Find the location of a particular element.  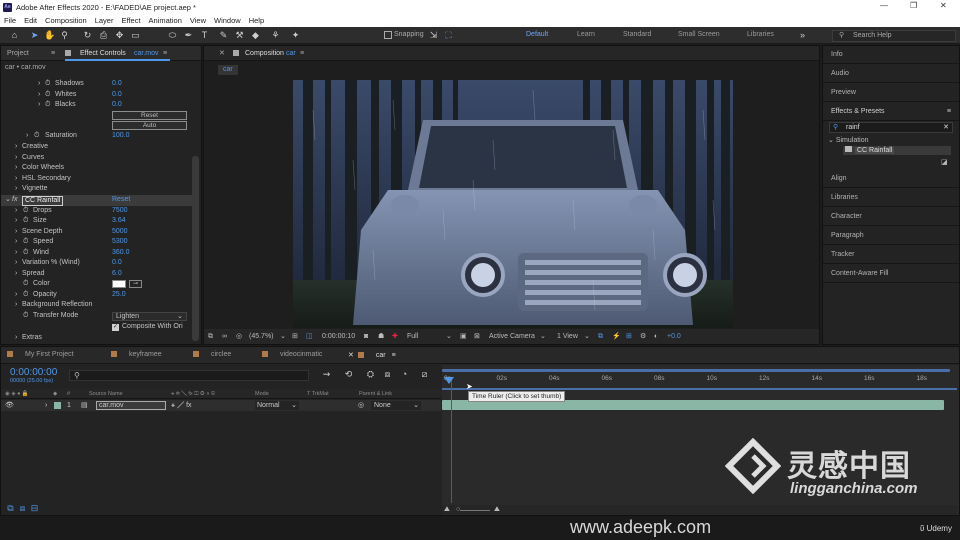

panel-info: Info is located at coordinates (891, 55).